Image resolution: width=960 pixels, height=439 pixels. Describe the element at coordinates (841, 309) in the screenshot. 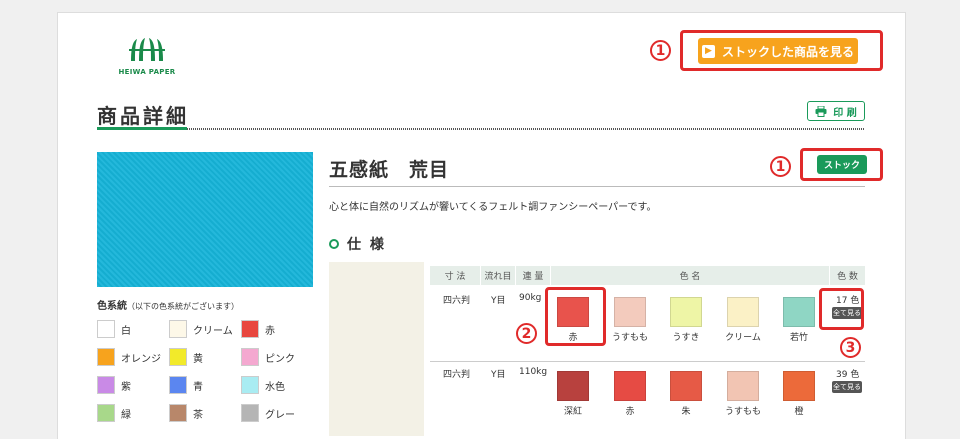

I see `highlight-color-count` at that location.